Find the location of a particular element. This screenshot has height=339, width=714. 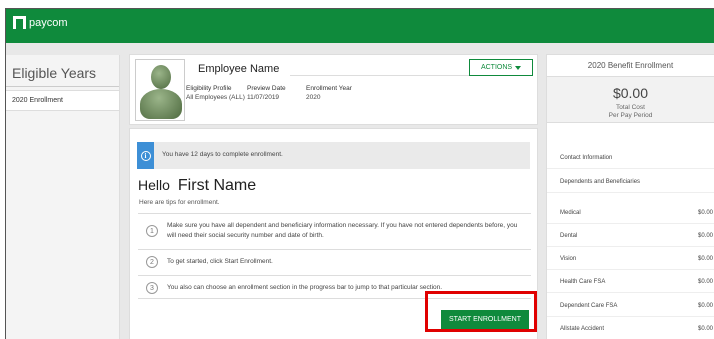

summary-item-label: Health Care FSA is located at coordinates (583, 282).